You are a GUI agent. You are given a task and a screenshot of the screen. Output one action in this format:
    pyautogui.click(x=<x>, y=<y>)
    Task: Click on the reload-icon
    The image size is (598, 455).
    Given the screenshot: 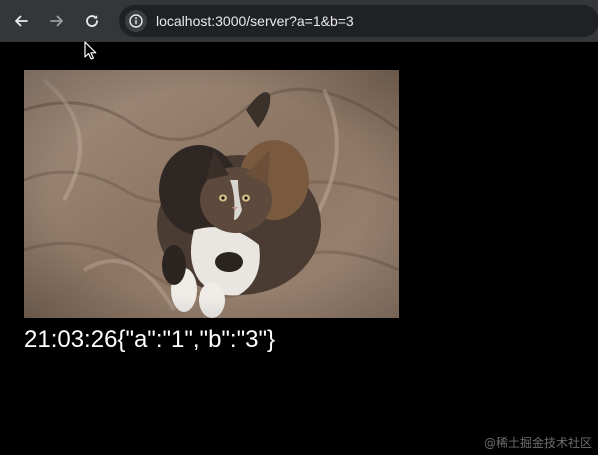 What is the action you would take?
    pyautogui.click(x=92, y=21)
    